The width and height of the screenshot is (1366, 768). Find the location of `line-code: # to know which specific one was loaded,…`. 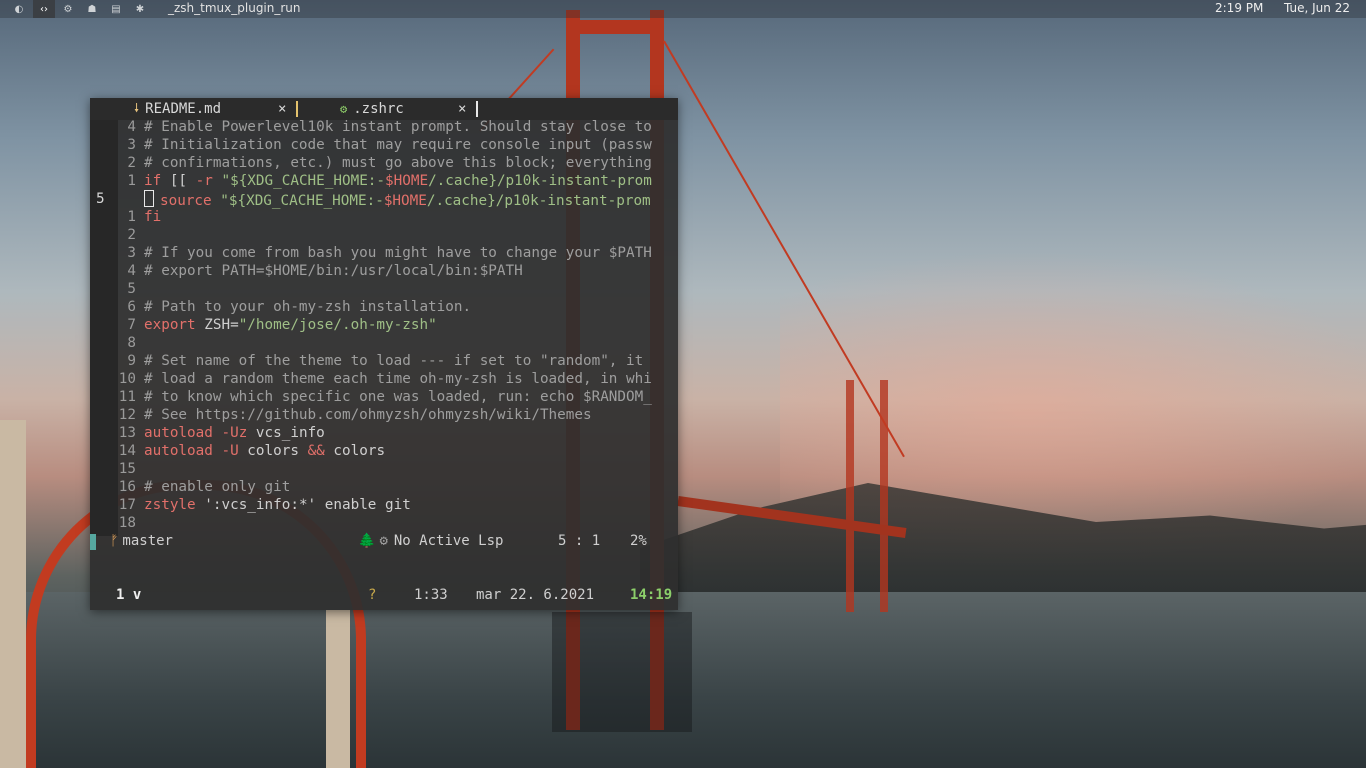

line-code: # to know which specific one was loaded,… is located at coordinates (398, 397).